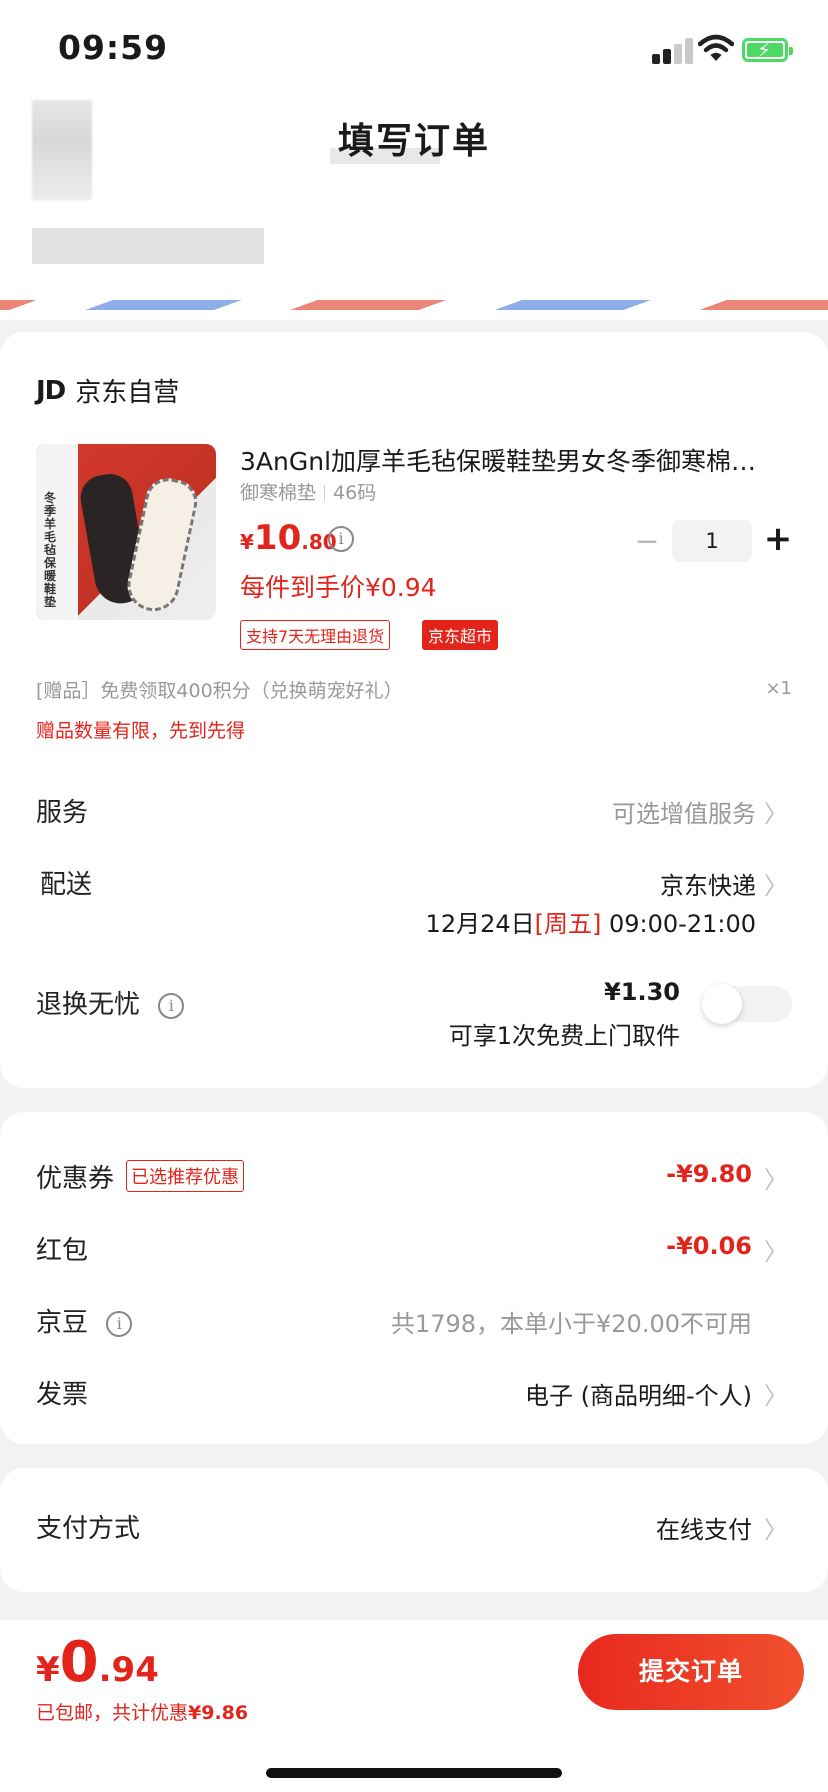 This screenshot has height=1792, width=828. I want to click on wifi-icon, so click(716, 47).